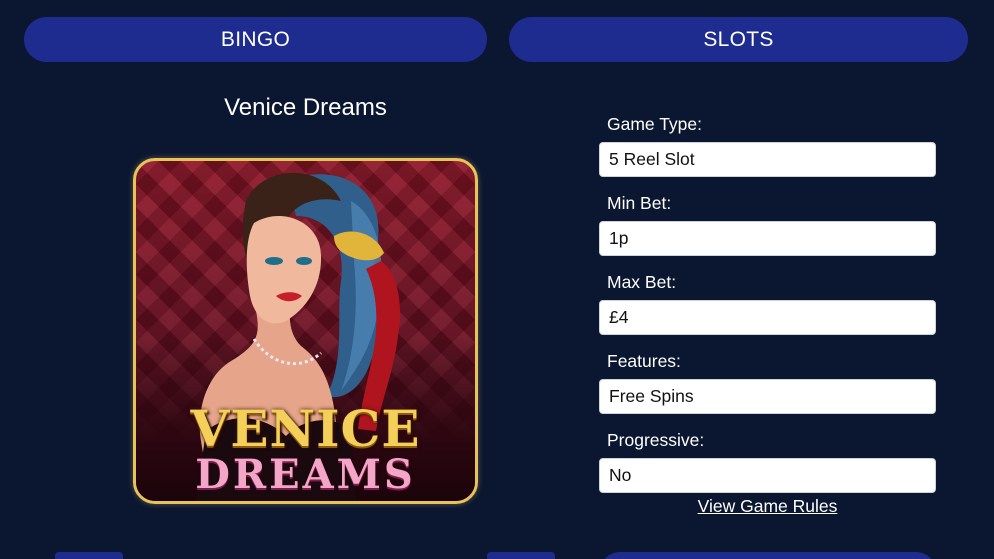  I want to click on nav-bingo-button: BINGO, so click(255, 39).